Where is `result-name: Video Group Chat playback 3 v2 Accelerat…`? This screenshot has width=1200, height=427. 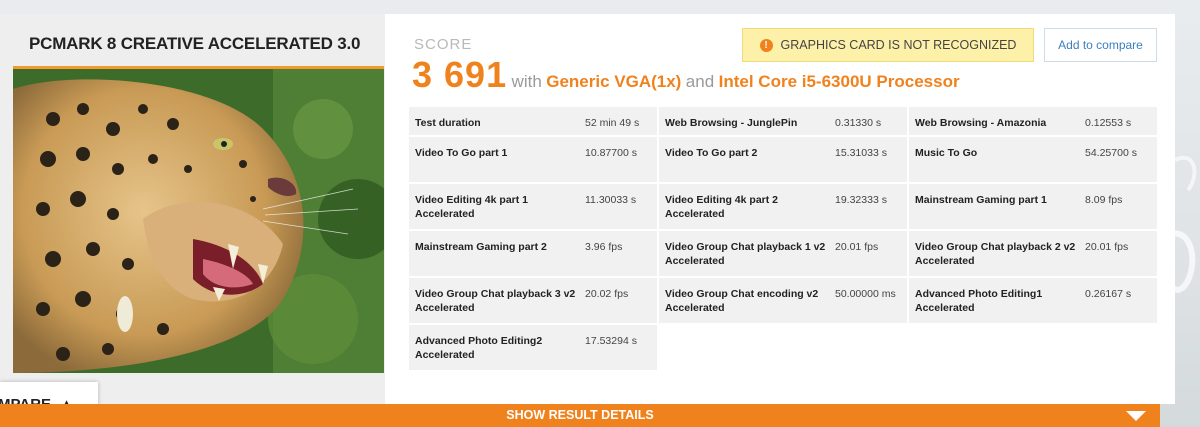 result-name: Video Group Chat playback 3 v2 Accelerat… is located at coordinates (495, 301).